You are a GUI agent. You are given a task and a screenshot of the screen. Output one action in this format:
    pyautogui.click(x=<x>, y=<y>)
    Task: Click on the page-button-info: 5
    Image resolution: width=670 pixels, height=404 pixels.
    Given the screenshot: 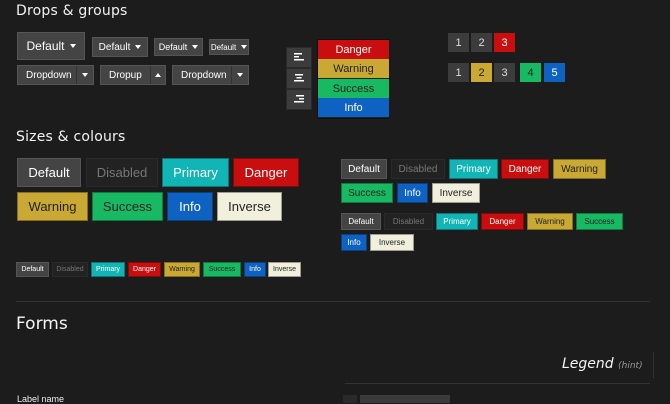 What is the action you would take?
    pyautogui.click(x=554, y=72)
    